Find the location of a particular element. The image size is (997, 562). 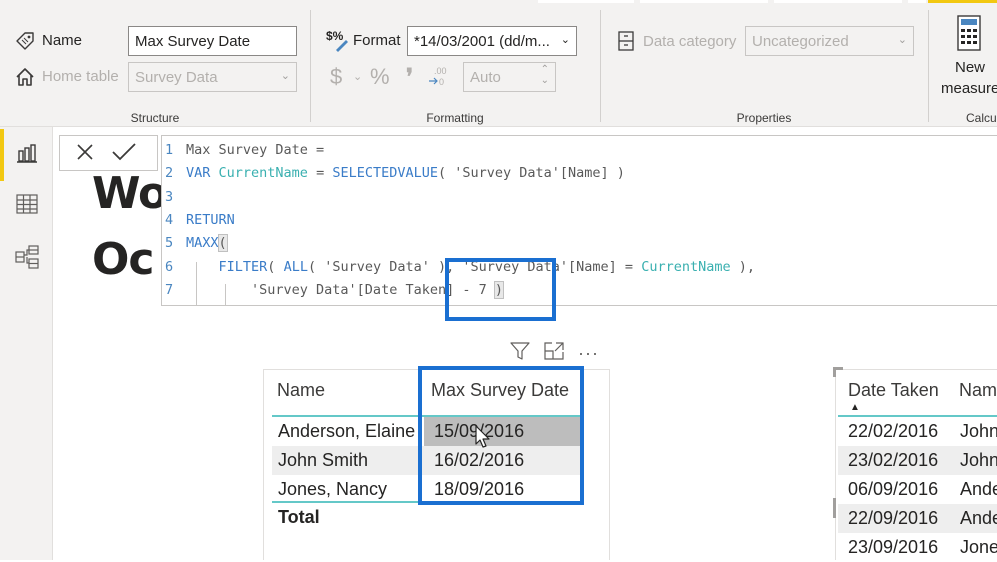

cell-name: John Smith is located at coordinates (323, 460).